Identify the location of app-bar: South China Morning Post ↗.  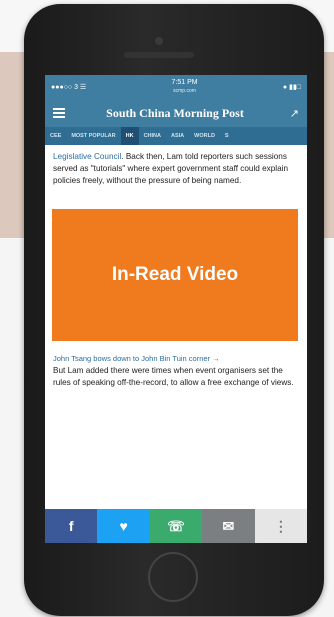
(176, 113).